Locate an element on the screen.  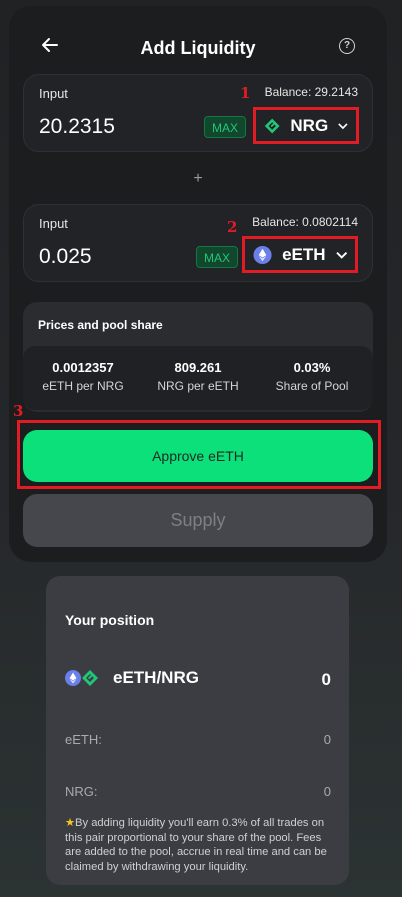
pair-logos-icon is located at coordinates (81, 678).